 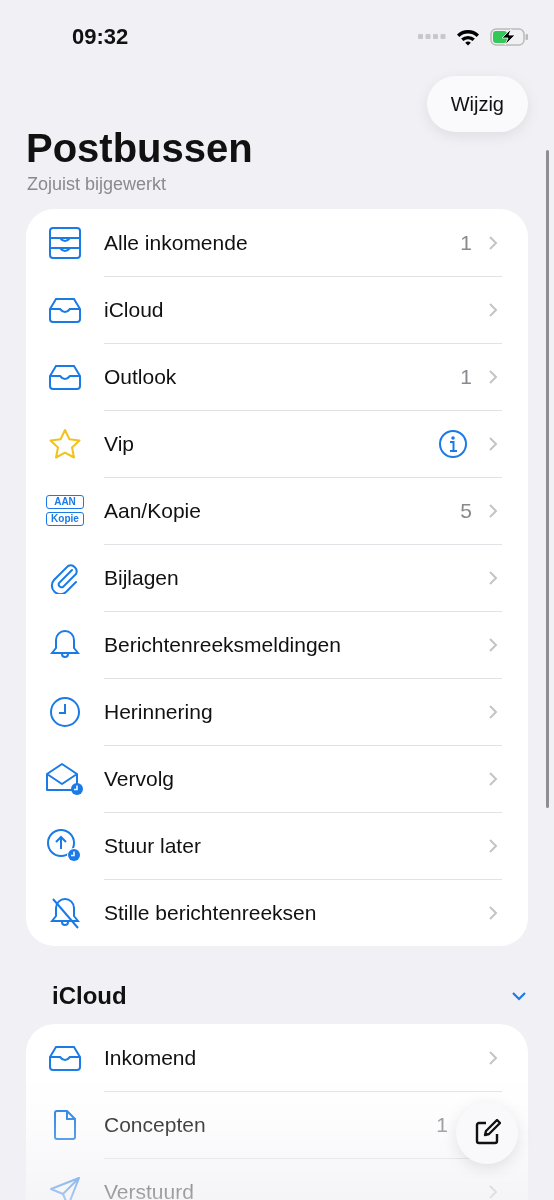 What do you see at coordinates (155, 1124) in the screenshot?
I see `mailbox-label: Concepten` at bounding box center [155, 1124].